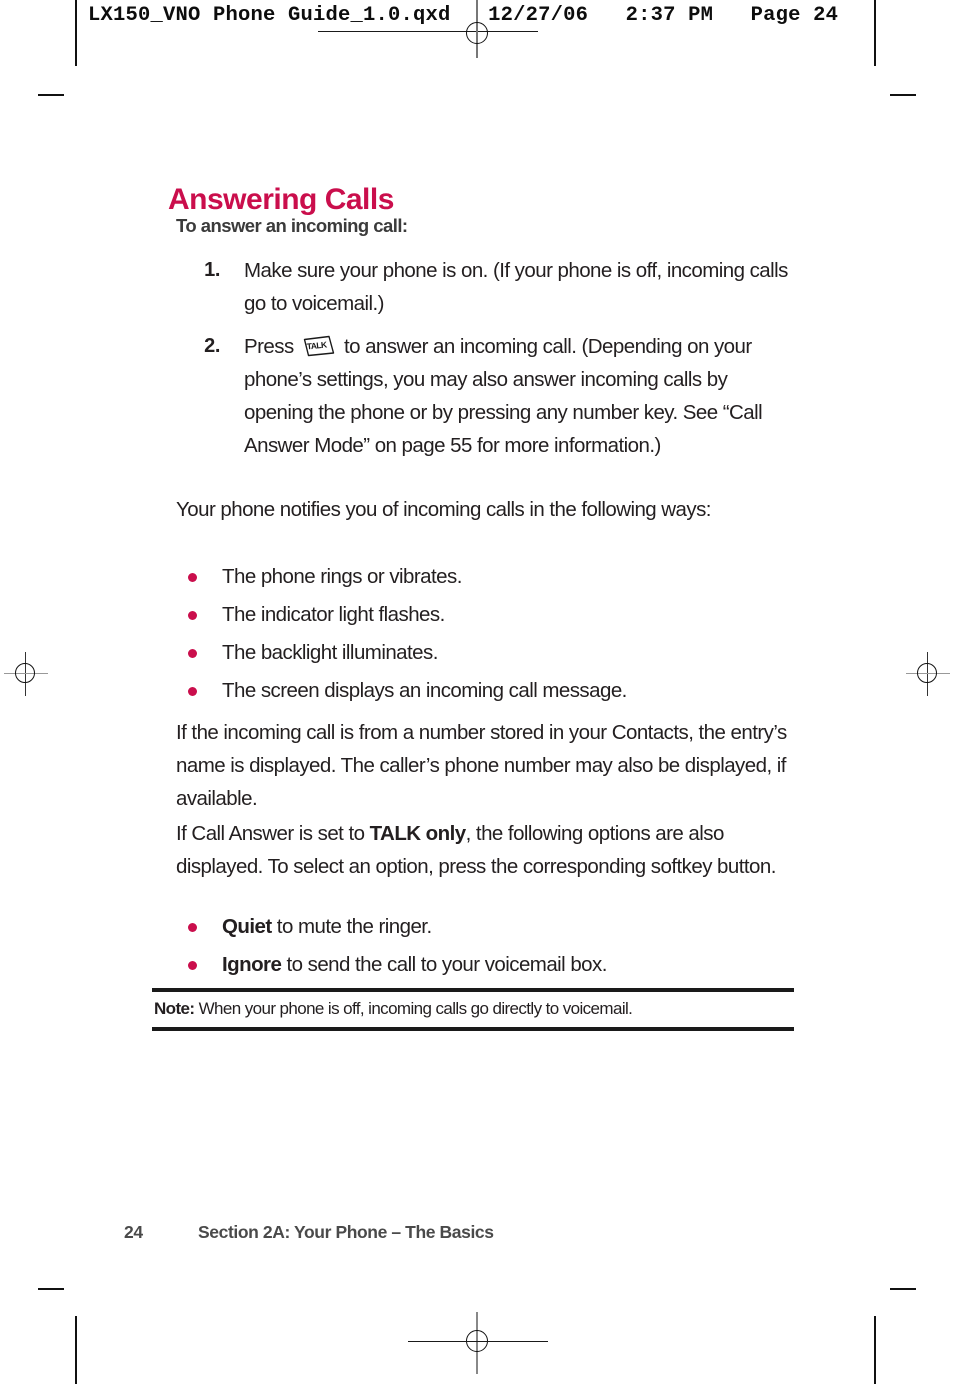  I want to click on bottom-crop-rule, so click(478, 1342).